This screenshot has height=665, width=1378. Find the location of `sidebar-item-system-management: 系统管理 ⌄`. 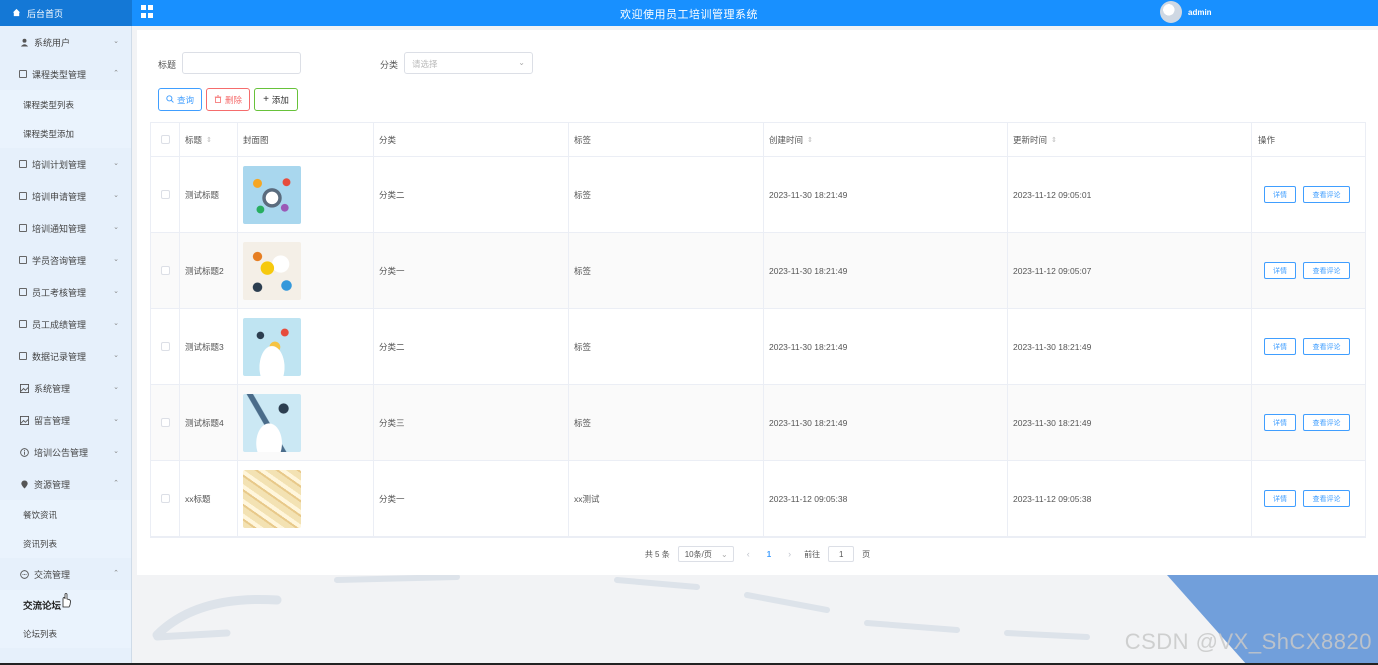

sidebar-item-system-management: 系统管理 ⌄ is located at coordinates (65, 388).